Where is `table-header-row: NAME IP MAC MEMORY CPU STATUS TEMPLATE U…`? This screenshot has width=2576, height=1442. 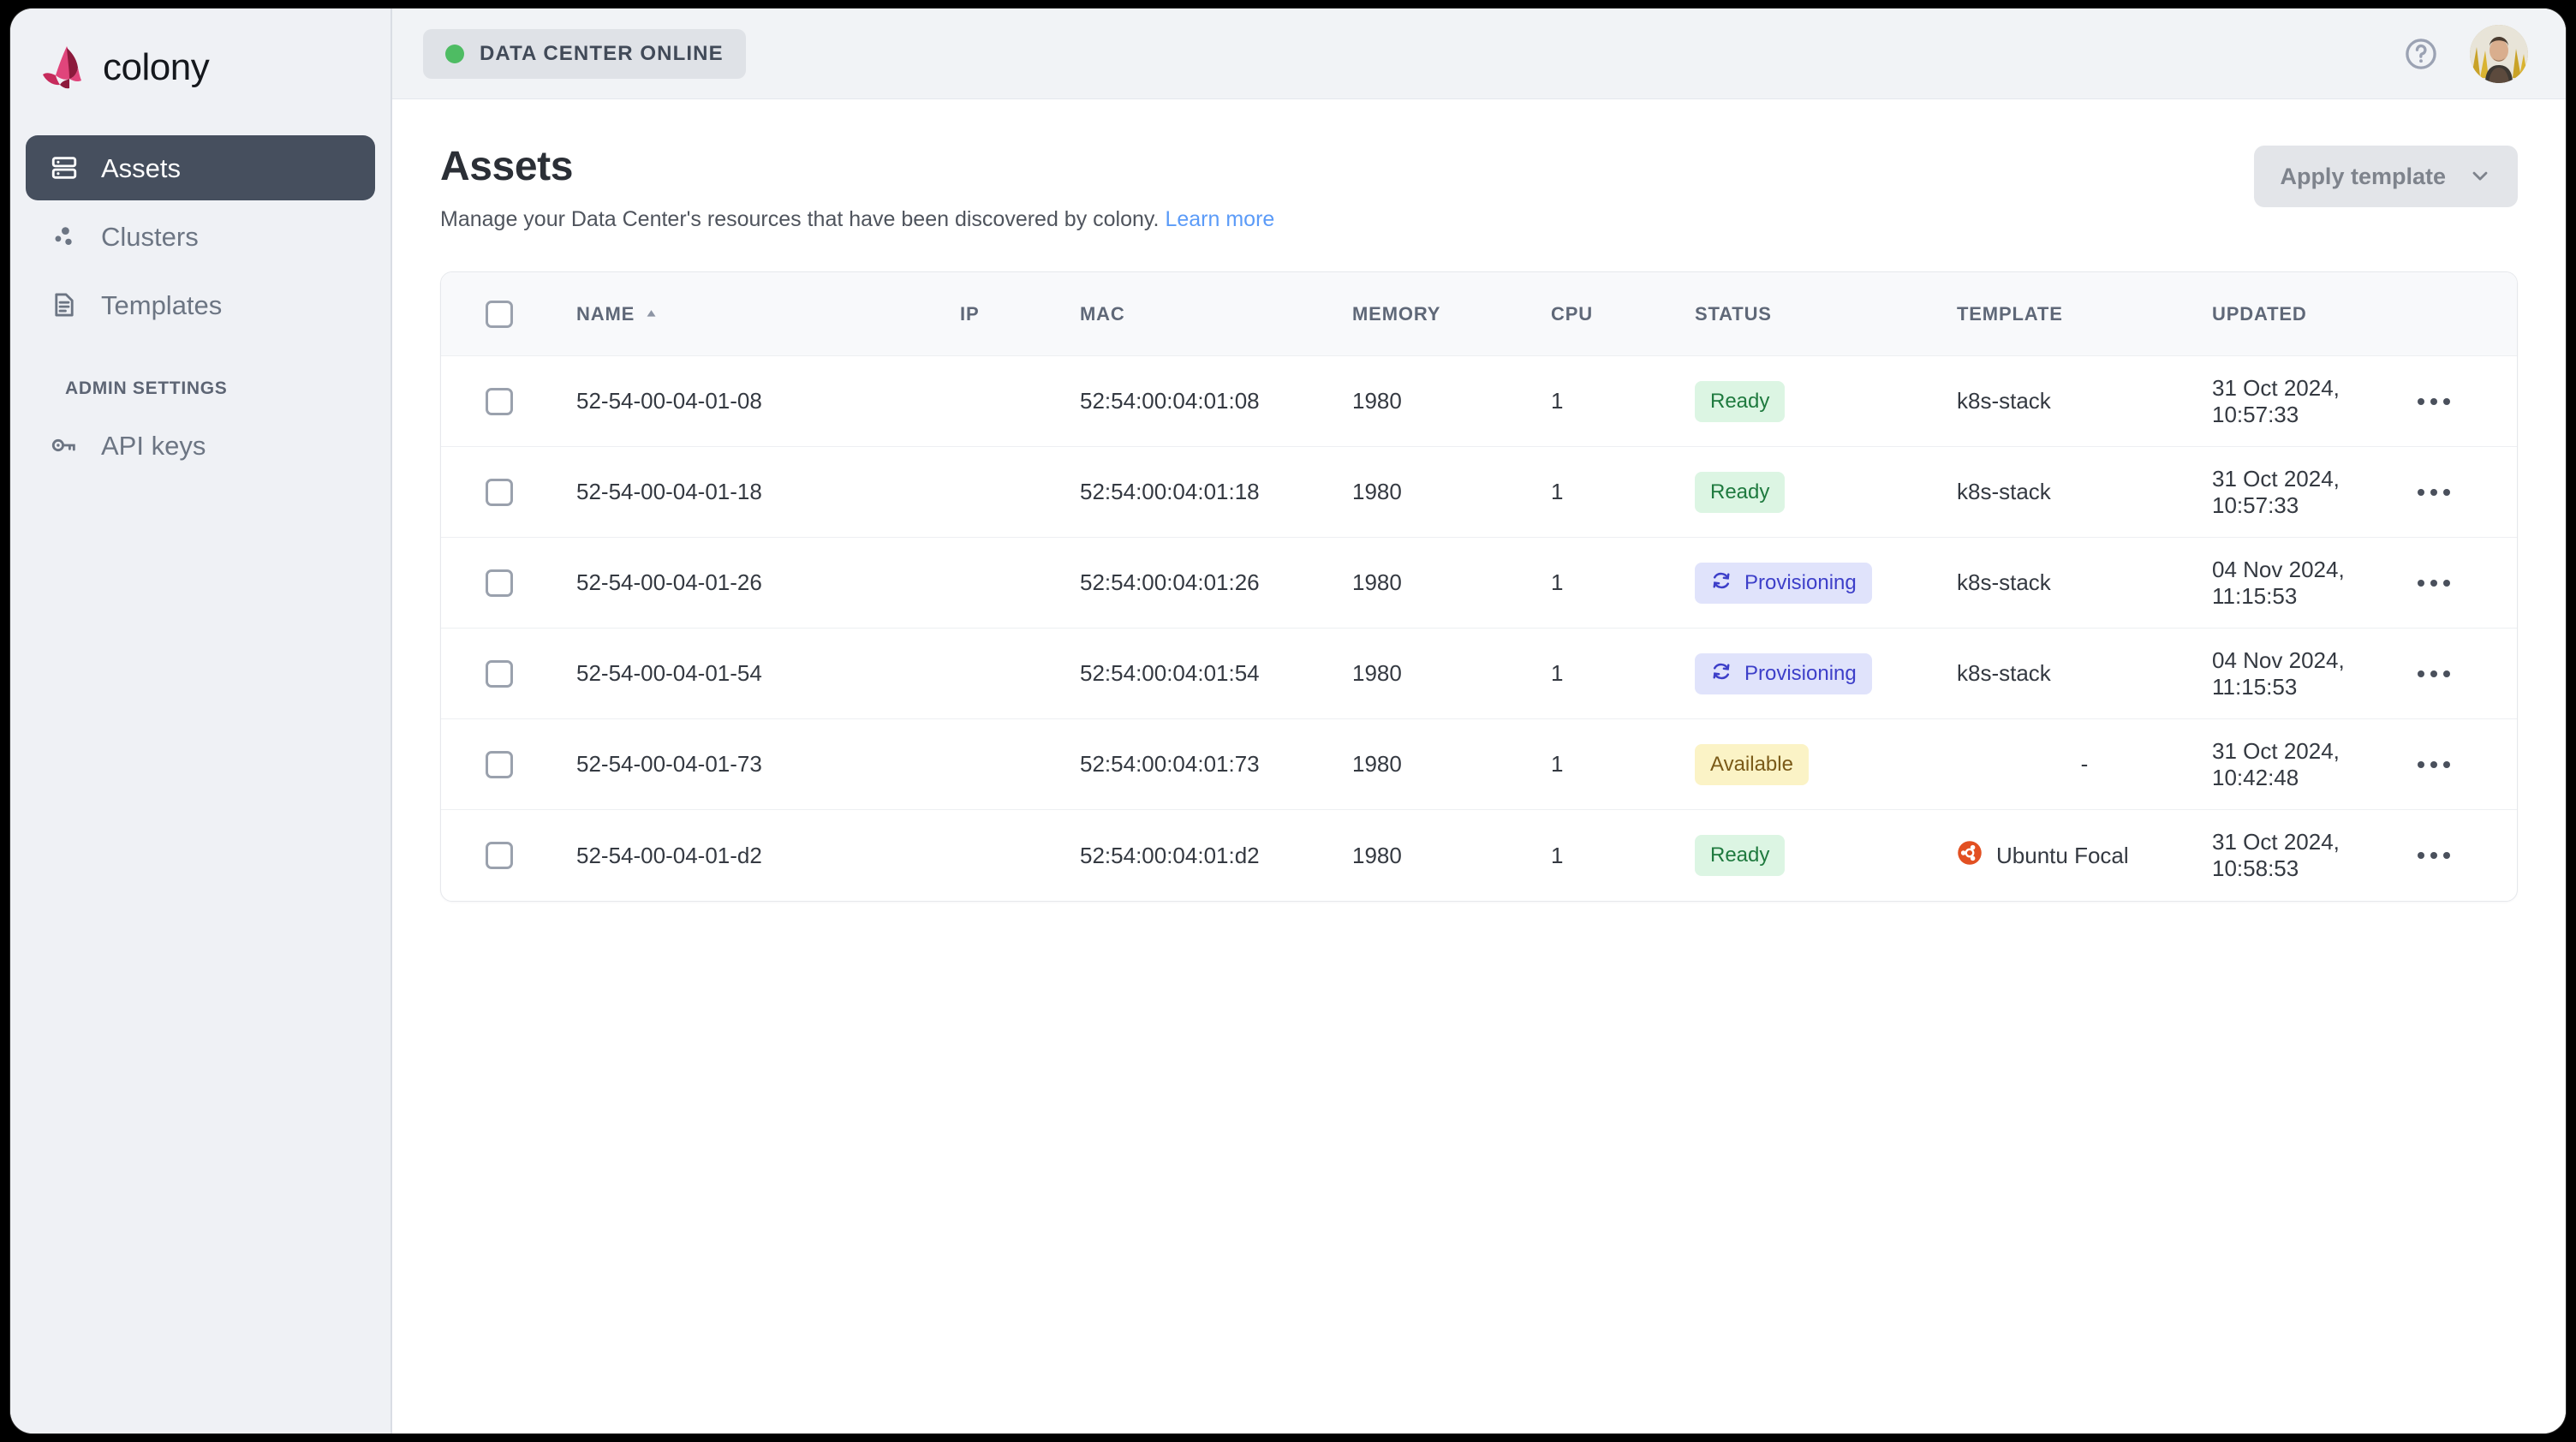
table-header-row: NAME IP MAC MEMORY CPU STATUS TEMPLATE U… is located at coordinates (1479, 313).